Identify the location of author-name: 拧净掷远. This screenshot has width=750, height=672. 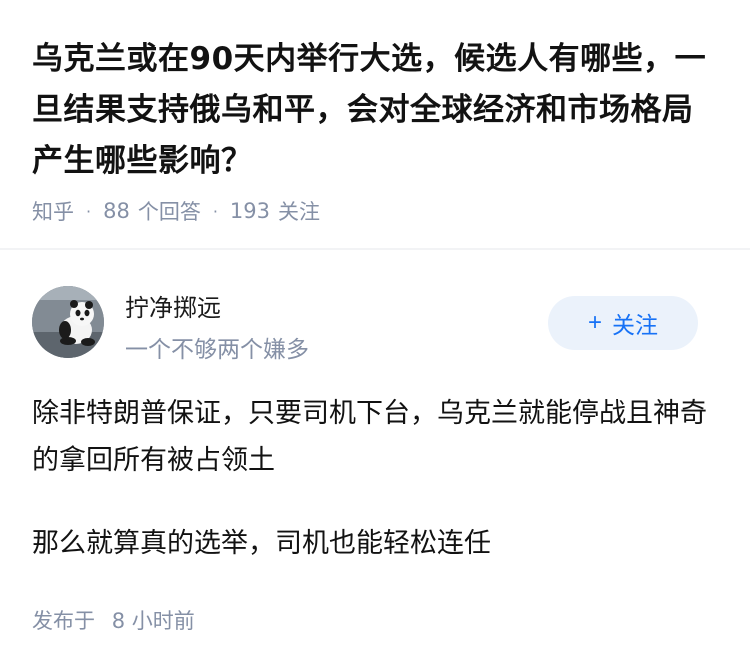
(173, 305).